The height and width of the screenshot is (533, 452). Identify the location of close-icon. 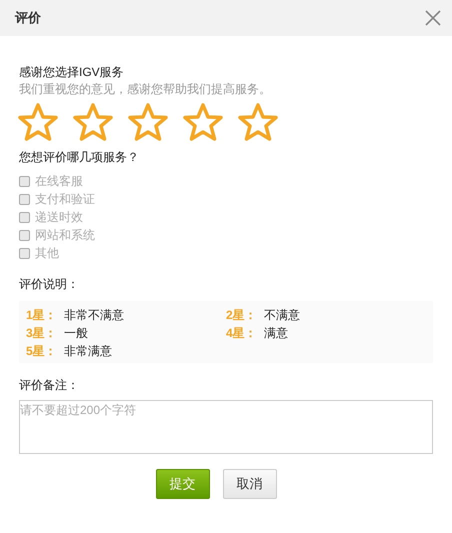
(433, 18).